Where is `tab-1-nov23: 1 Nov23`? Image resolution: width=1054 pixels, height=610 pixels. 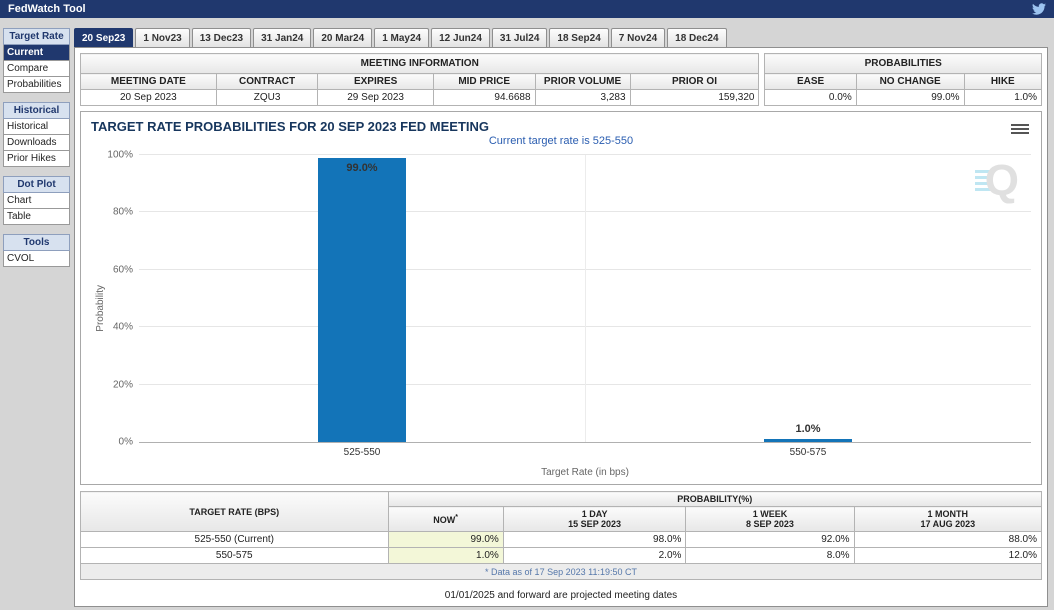 tab-1-nov23: 1 Nov23 is located at coordinates (162, 37).